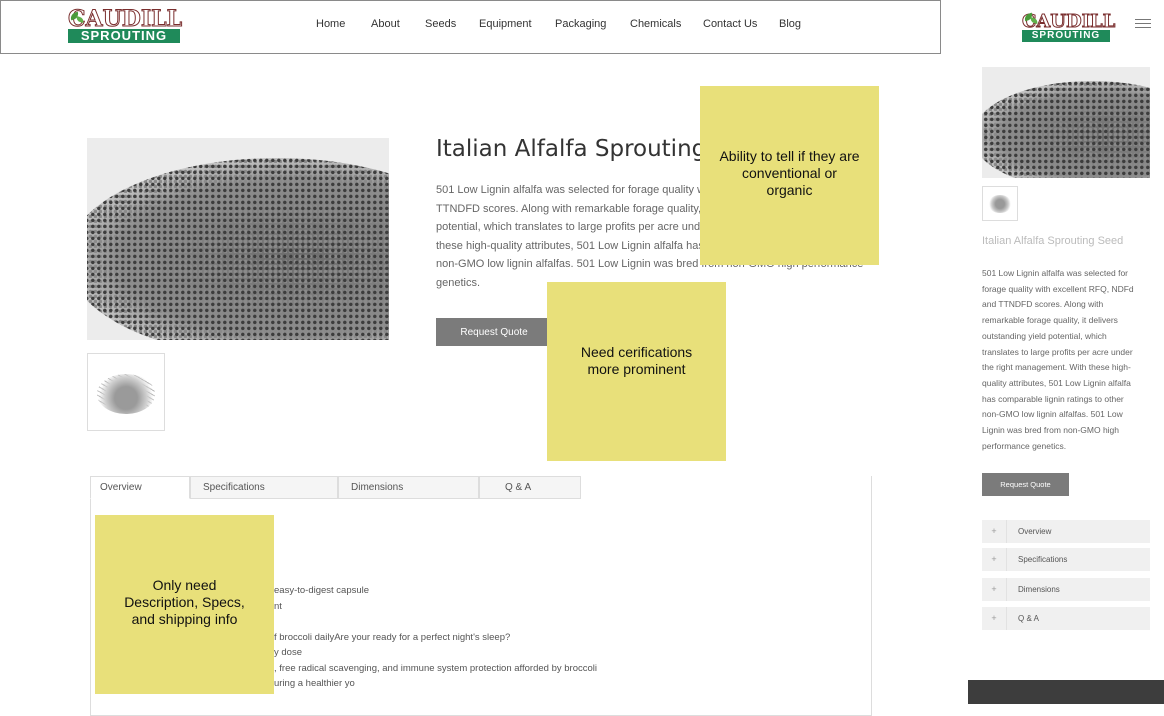 This screenshot has height=716, width=1164. Describe the element at coordinates (1043, 559) in the screenshot. I see `accordion-label: Specifications` at that location.